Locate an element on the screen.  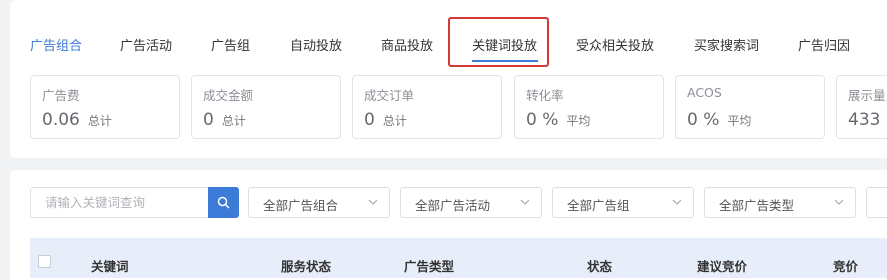
tab-auto-targeting: 自动投放 is located at coordinates (316, 44).